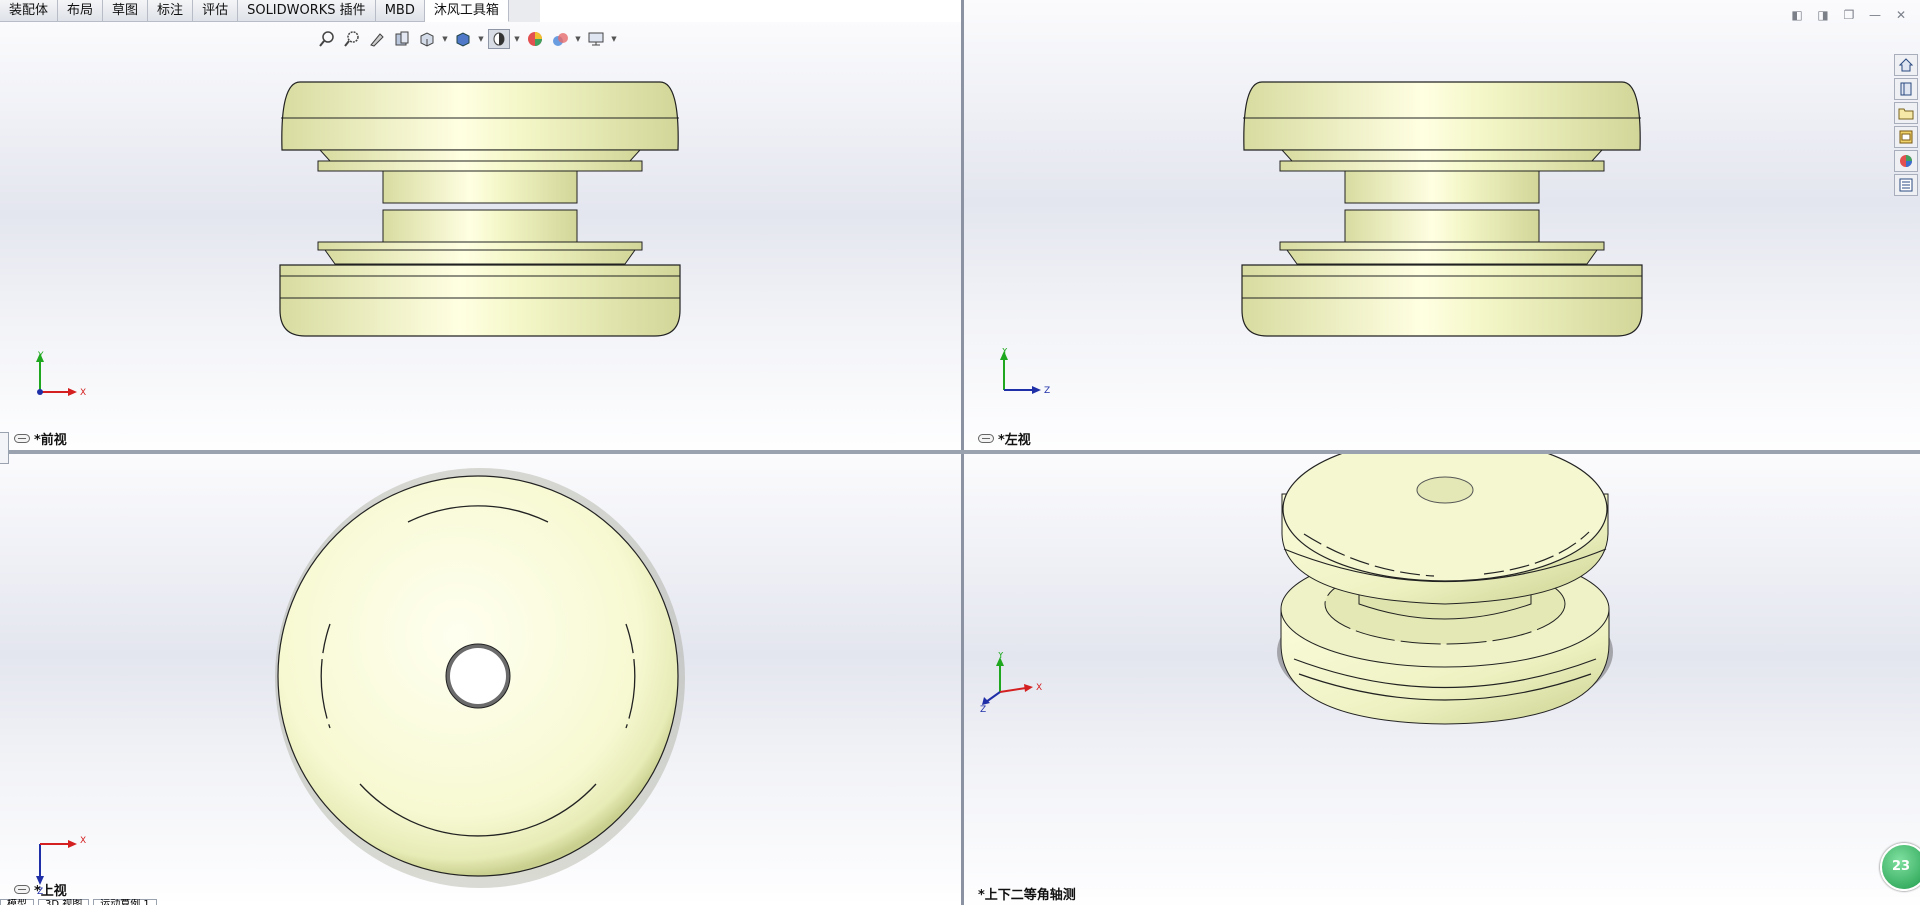 This screenshot has height=905, width=1920. Describe the element at coordinates (1823, 15) in the screenshot. I see `tile-right-icon: ◨` at that location.